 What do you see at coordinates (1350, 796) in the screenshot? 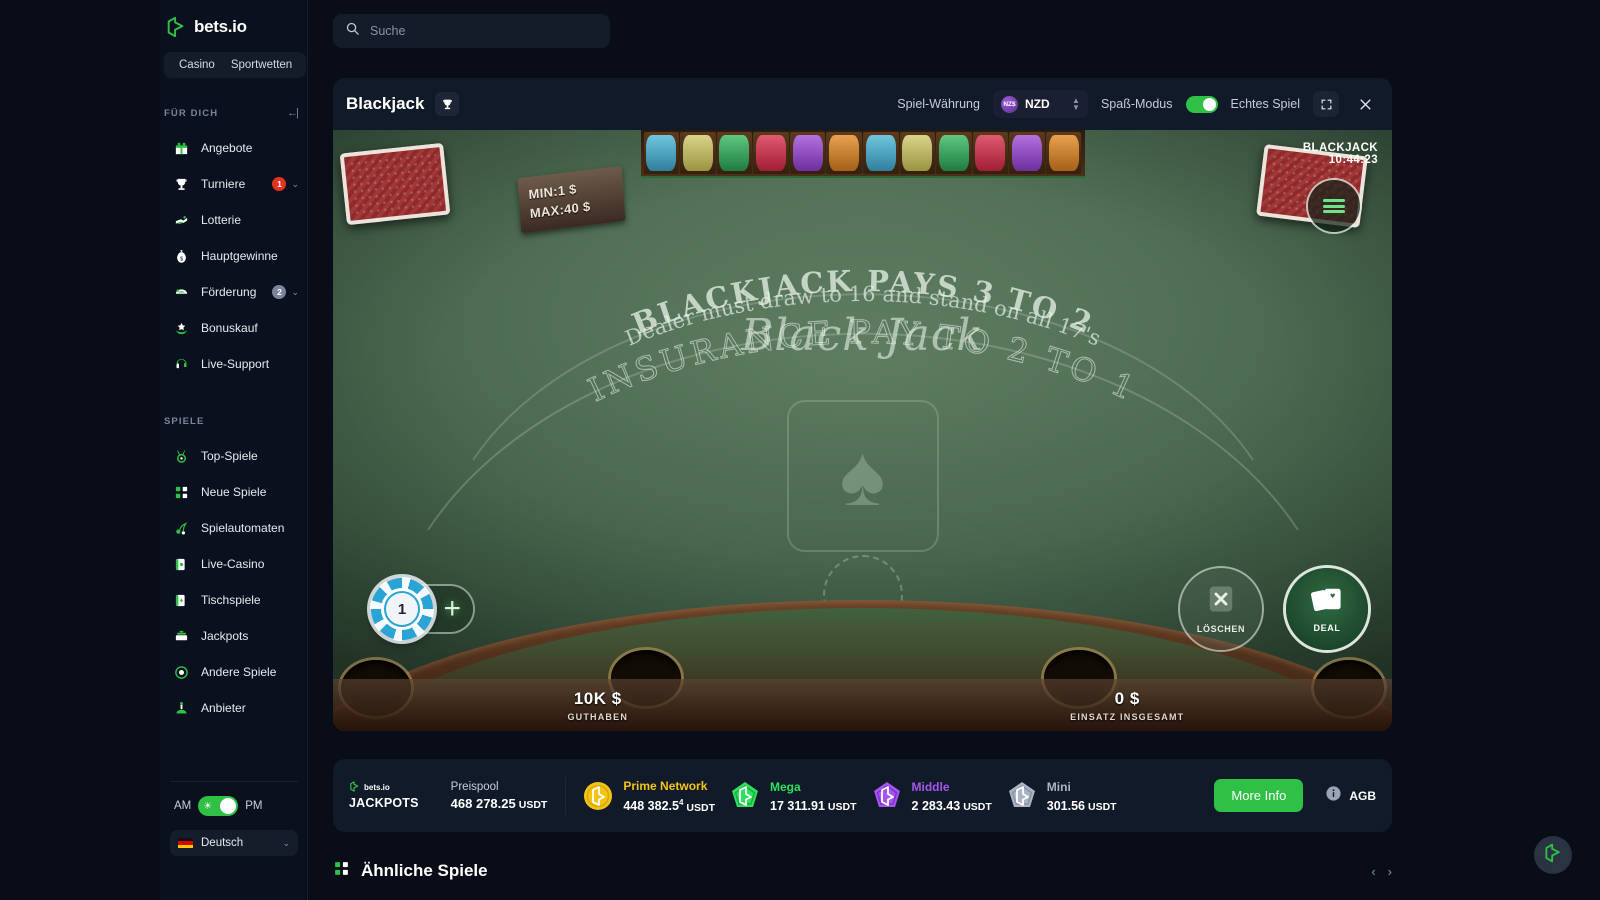
I see `agb-link: AGB` at bounding box center [1350, 796].